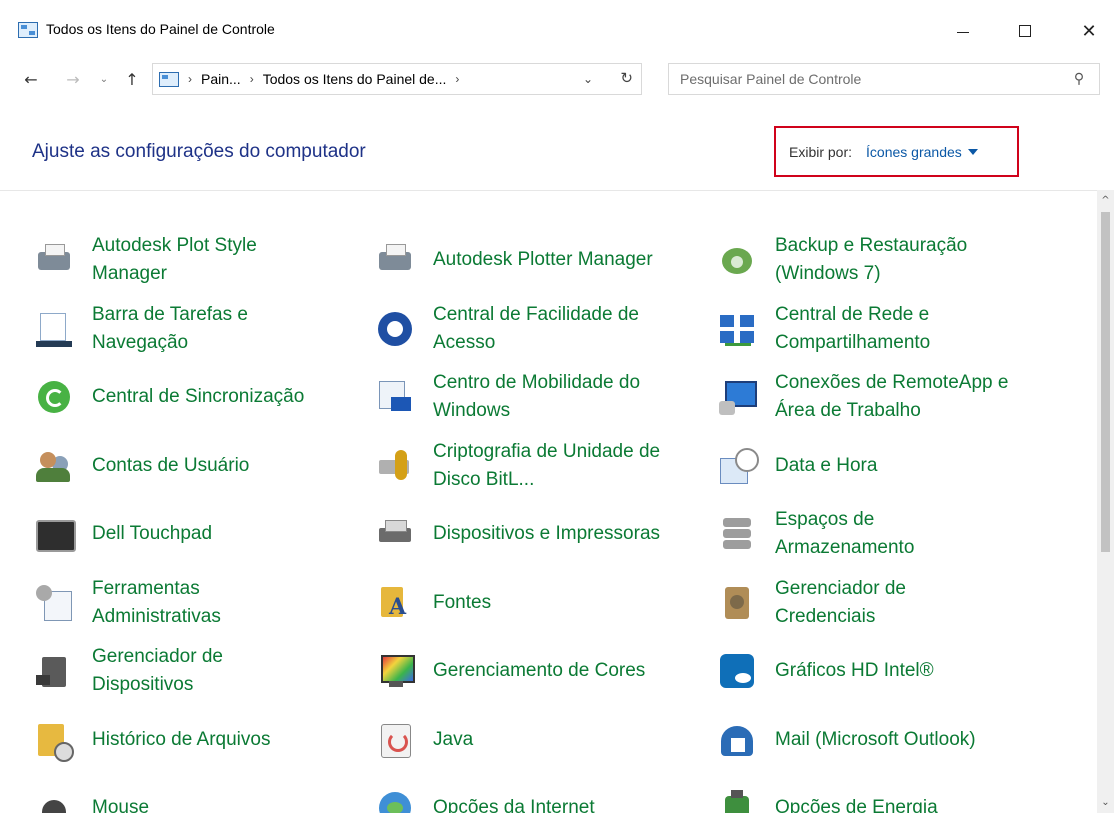 The height and width of the screenshot is (813, 1114). What do you see at coordinates (550, 190) in the screenshot?
I see `header-divider` at bounding box center [550, 190].